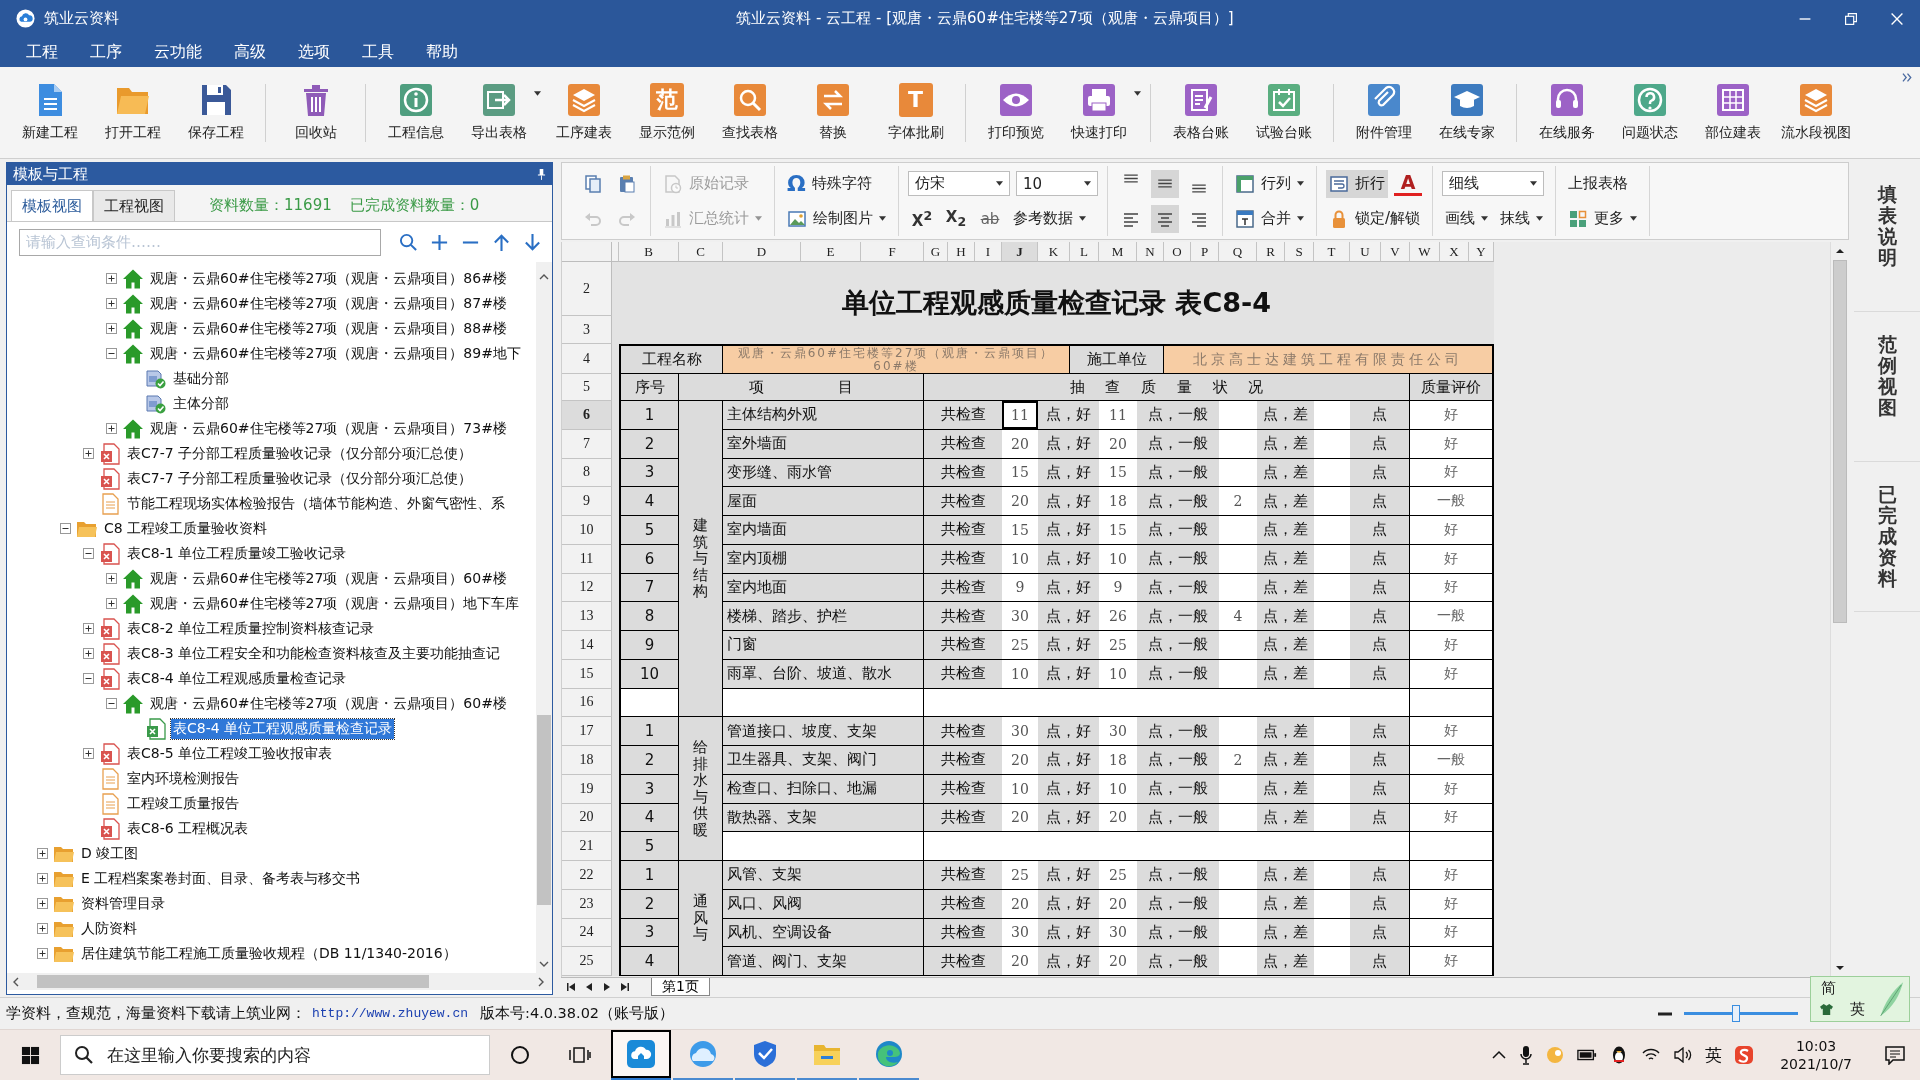 This screenshot has width=1920, height=1080. I want to click on column-header: D, so click(762, 252).